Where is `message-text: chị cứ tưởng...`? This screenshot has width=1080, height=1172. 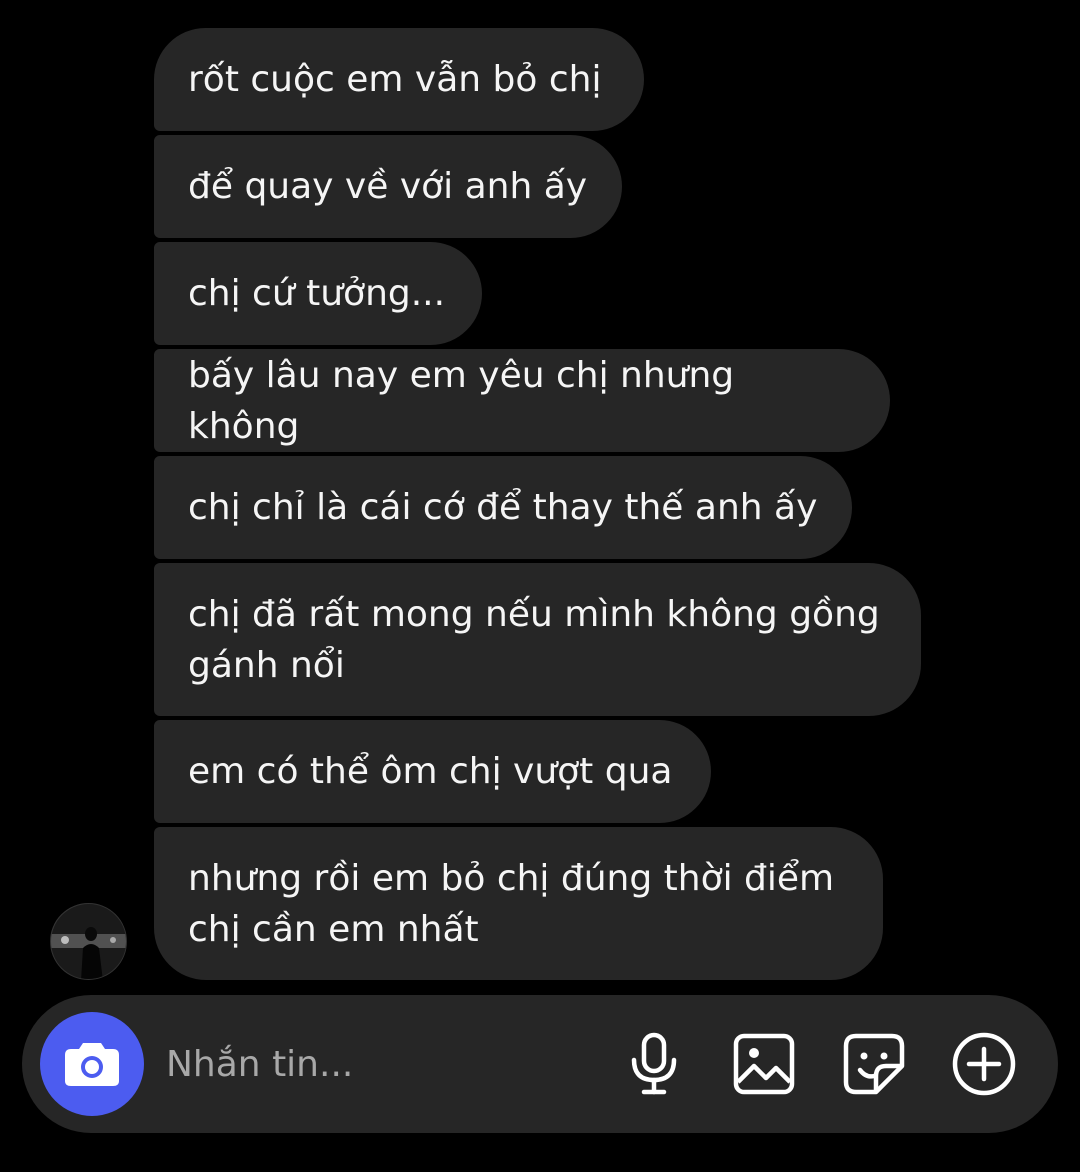
message-text: chị cứ tưởng... is located at coordinates (317, 293).